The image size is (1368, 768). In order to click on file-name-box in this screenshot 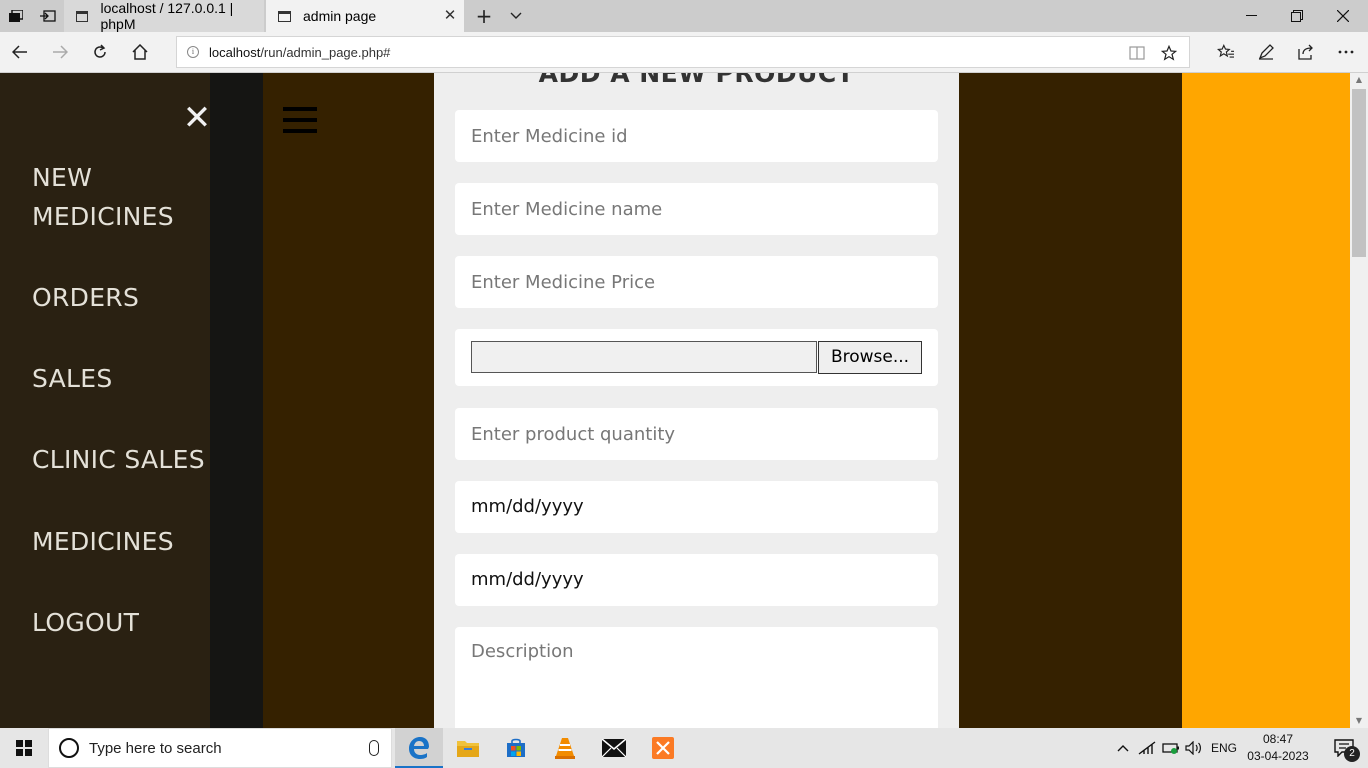, I will do `click(644, 357)`.